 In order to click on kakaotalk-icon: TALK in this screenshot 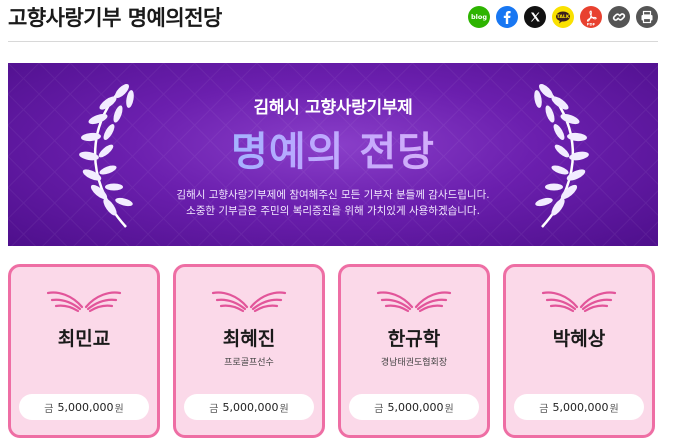, I will do `click(563, 17)`.